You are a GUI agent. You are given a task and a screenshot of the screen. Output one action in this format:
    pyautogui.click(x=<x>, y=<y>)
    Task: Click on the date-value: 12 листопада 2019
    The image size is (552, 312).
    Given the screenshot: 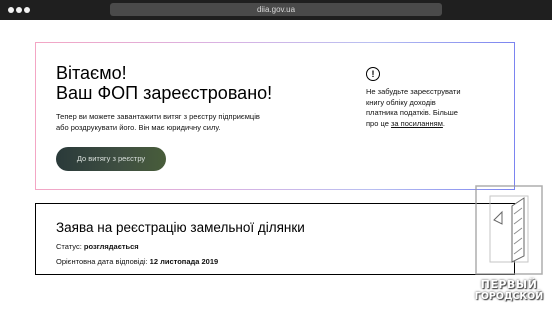 What is the action you would take?
    pyautogui.click(x=184, y=261)
    